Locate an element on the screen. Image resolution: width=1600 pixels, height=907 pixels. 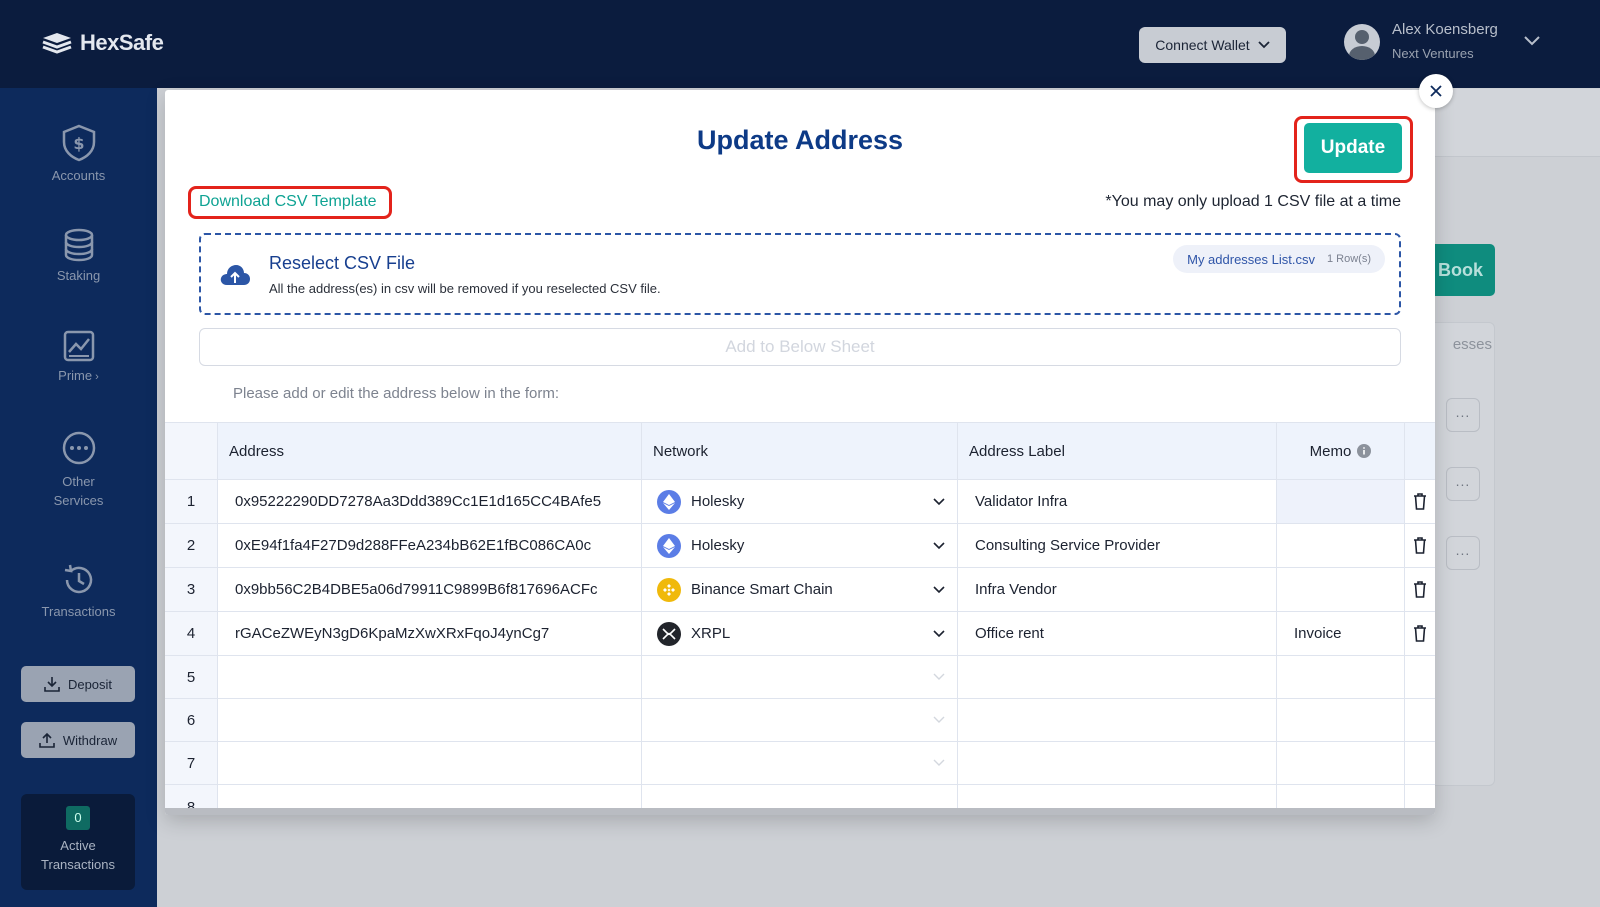
user-menu-chevron-icon is located at coordinates (1532, 41).